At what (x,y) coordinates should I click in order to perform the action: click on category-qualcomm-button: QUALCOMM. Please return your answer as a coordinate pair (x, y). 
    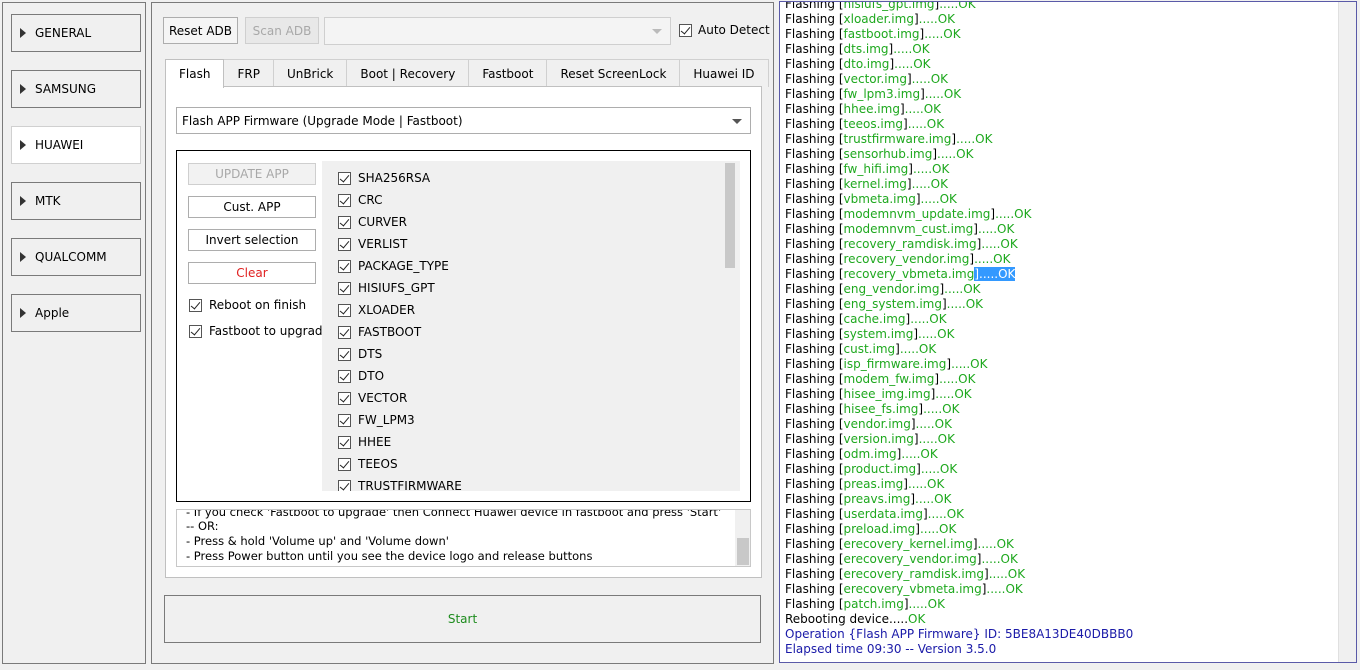
    Looking at the image, I should click on (76, 257).